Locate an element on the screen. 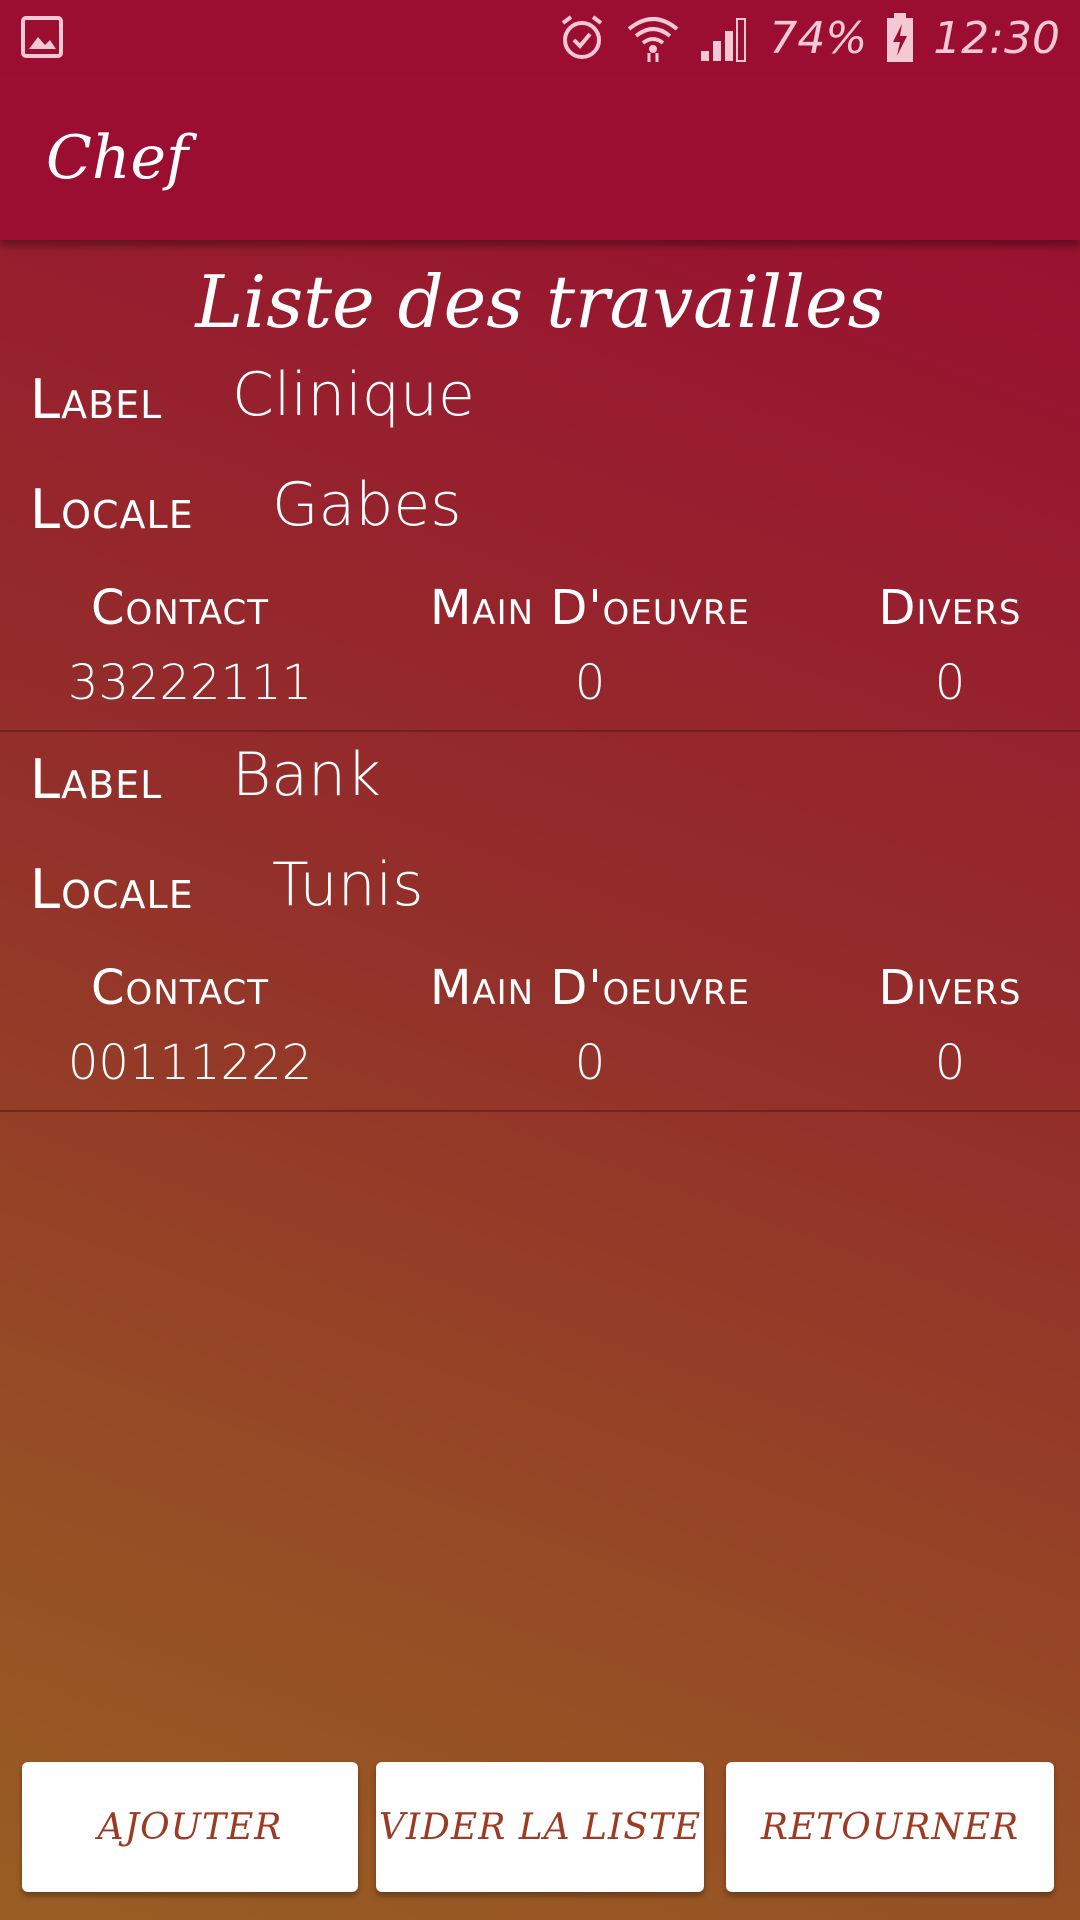 The height and width of the screenshot is (1920, 1080). contact-value: 33222111 is located at coordinates (190, 683).